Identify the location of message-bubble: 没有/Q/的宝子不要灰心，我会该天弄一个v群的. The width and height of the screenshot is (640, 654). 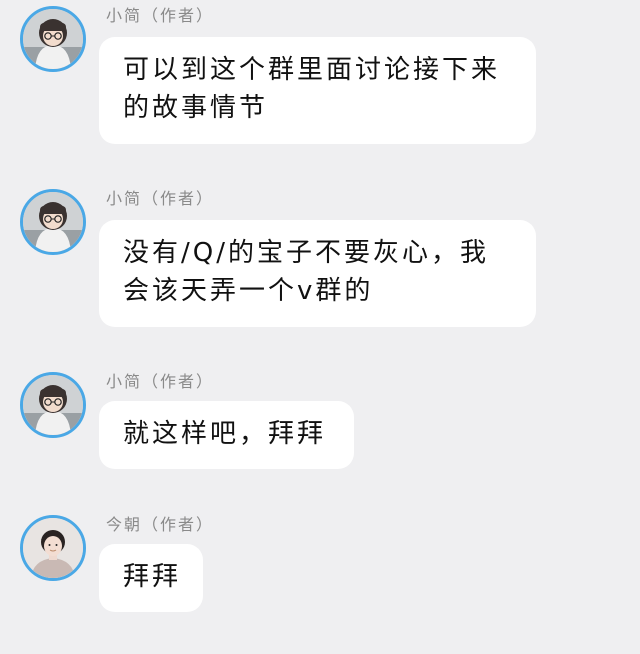
(317, 273).